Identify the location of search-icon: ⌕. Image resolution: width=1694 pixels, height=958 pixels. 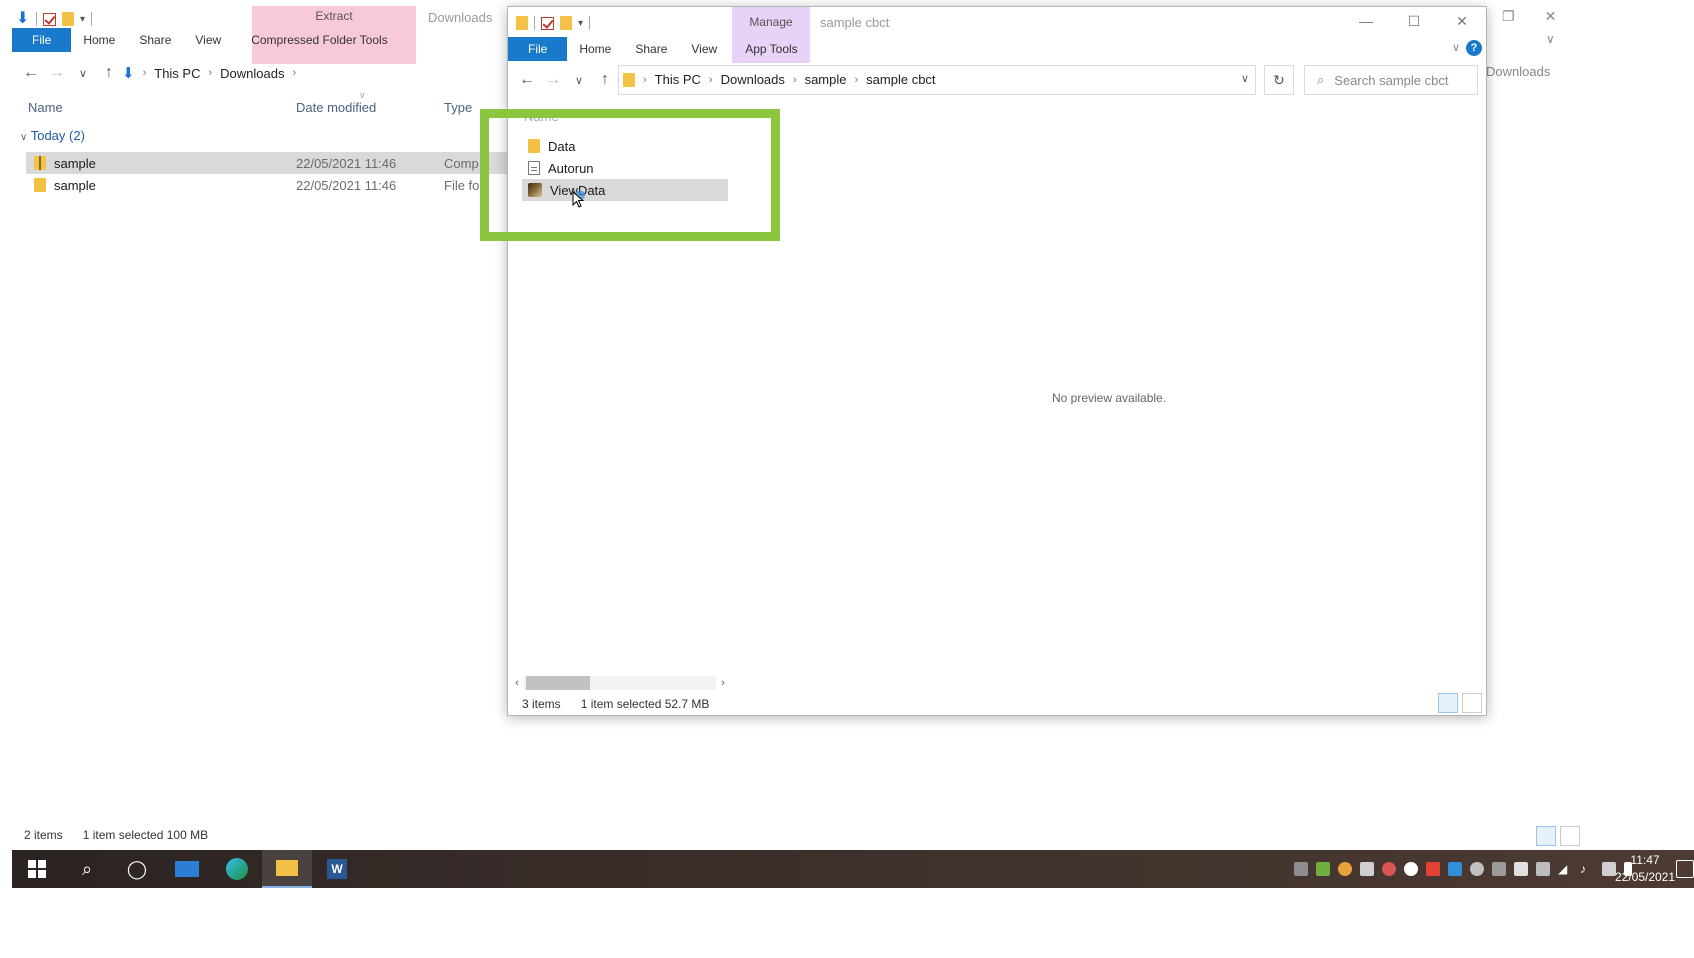
(87, 869).